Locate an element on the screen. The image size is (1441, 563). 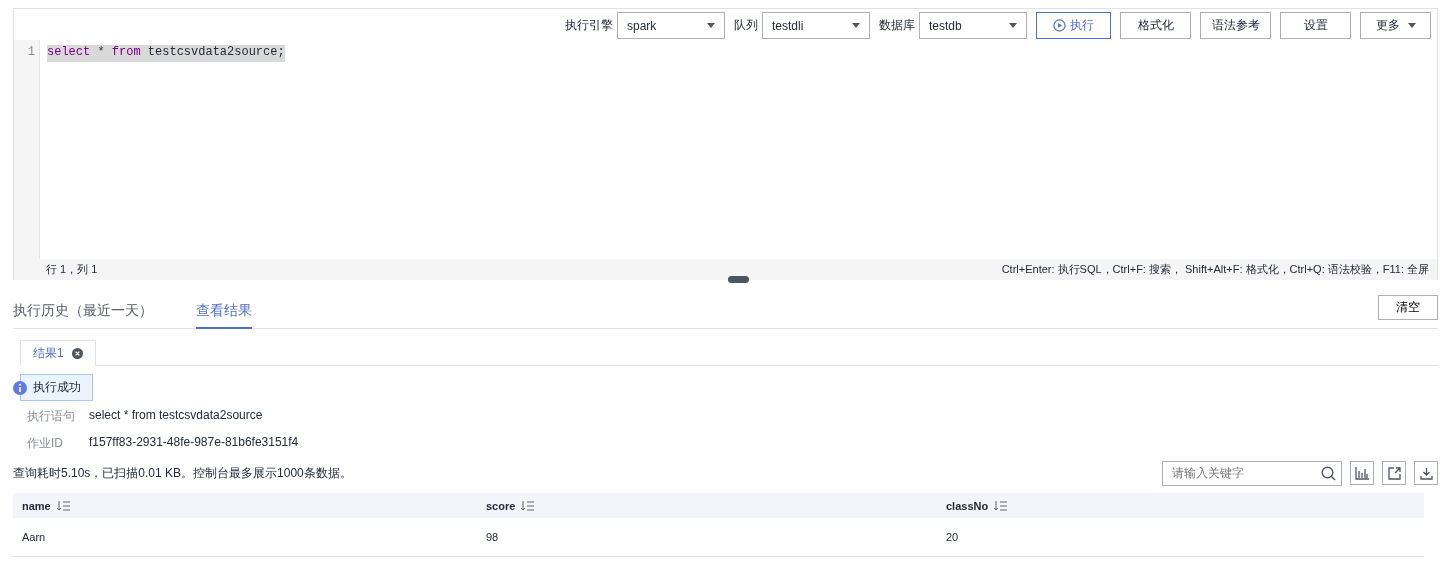
column-header: score is located at coordinates (707, 505).